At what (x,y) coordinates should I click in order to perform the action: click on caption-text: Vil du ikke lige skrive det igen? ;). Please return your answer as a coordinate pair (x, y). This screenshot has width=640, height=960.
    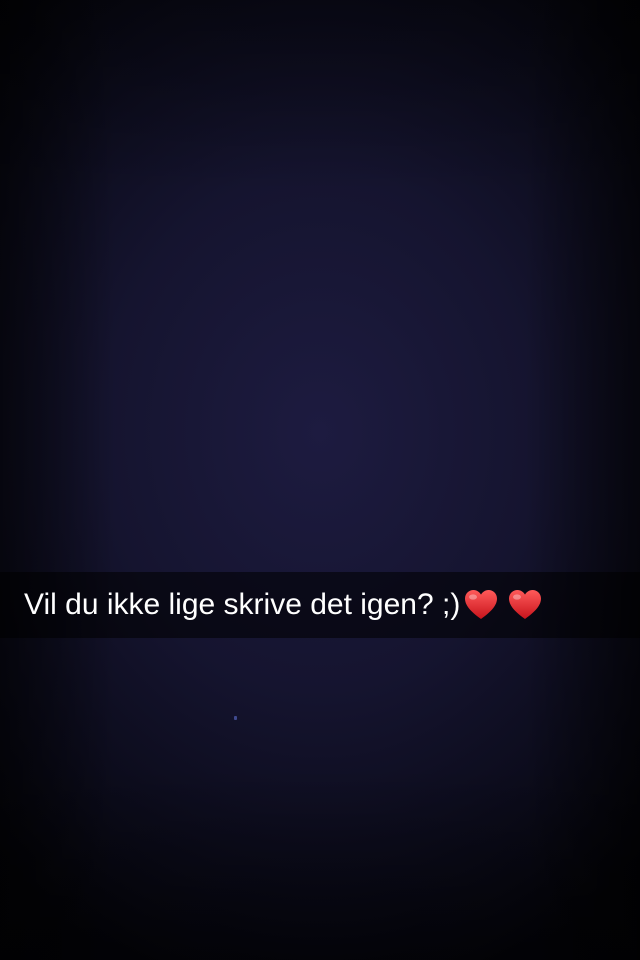
    Looking at the image, I should click on (242, 604).